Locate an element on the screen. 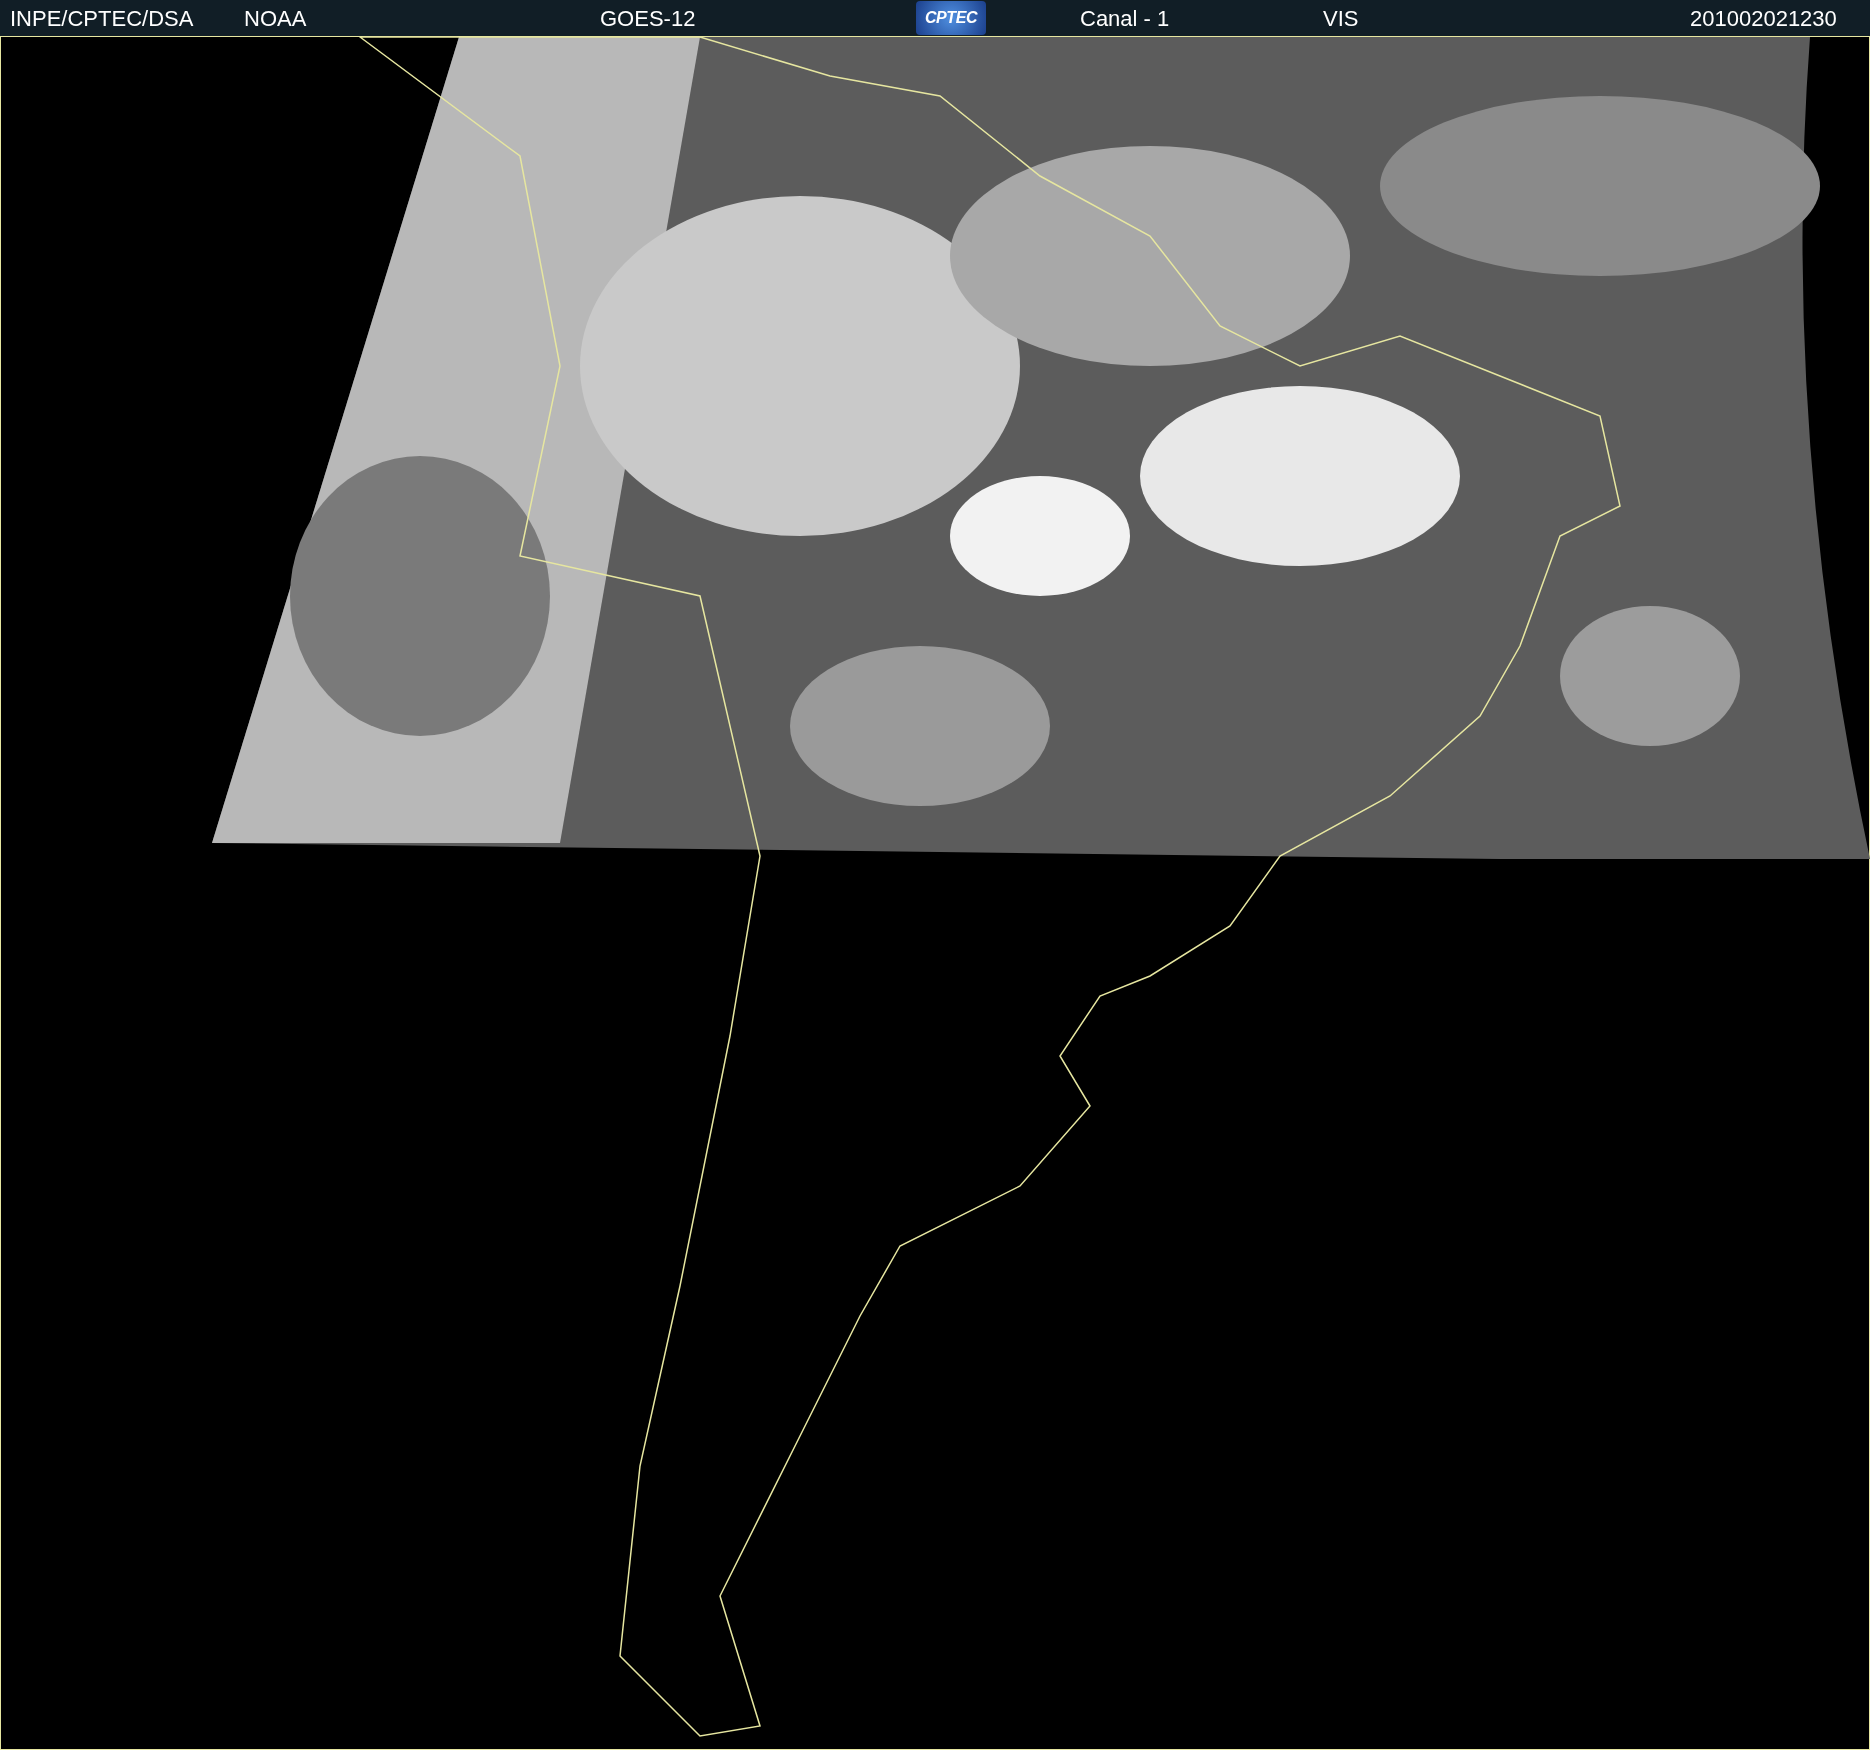 Image resolution: width=1870 pixels, height=1750 pixels. header-label: INPE/CPTEC/DSA is located at coordinates (102, 18).